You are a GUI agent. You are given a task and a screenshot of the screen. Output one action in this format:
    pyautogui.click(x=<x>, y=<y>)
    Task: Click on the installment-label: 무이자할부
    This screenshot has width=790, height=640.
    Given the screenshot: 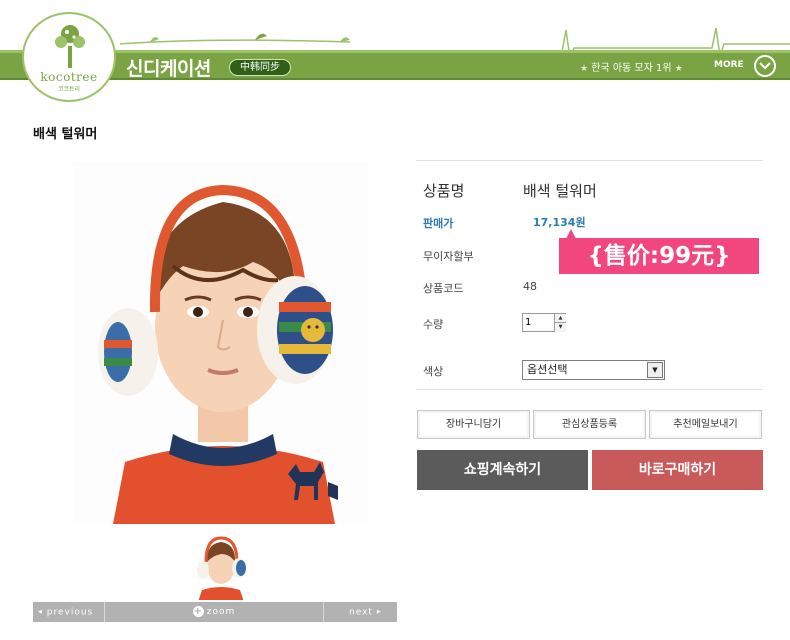 What is the action you would take?
    pyautogui.click(x=448, y=256)
    